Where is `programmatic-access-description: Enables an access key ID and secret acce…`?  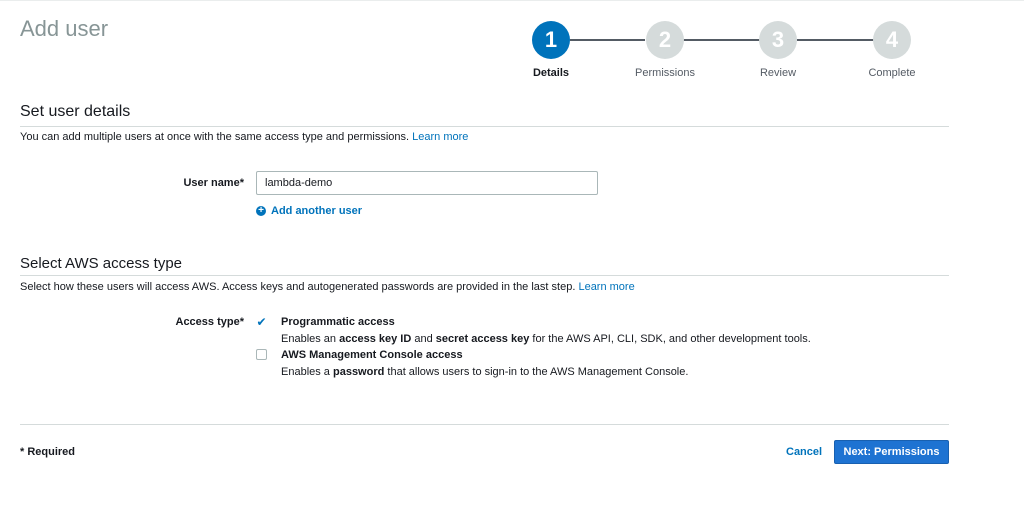 programmatic-access-description: Enables an access key ID and secret acce… is located at coordinates (546, 339).